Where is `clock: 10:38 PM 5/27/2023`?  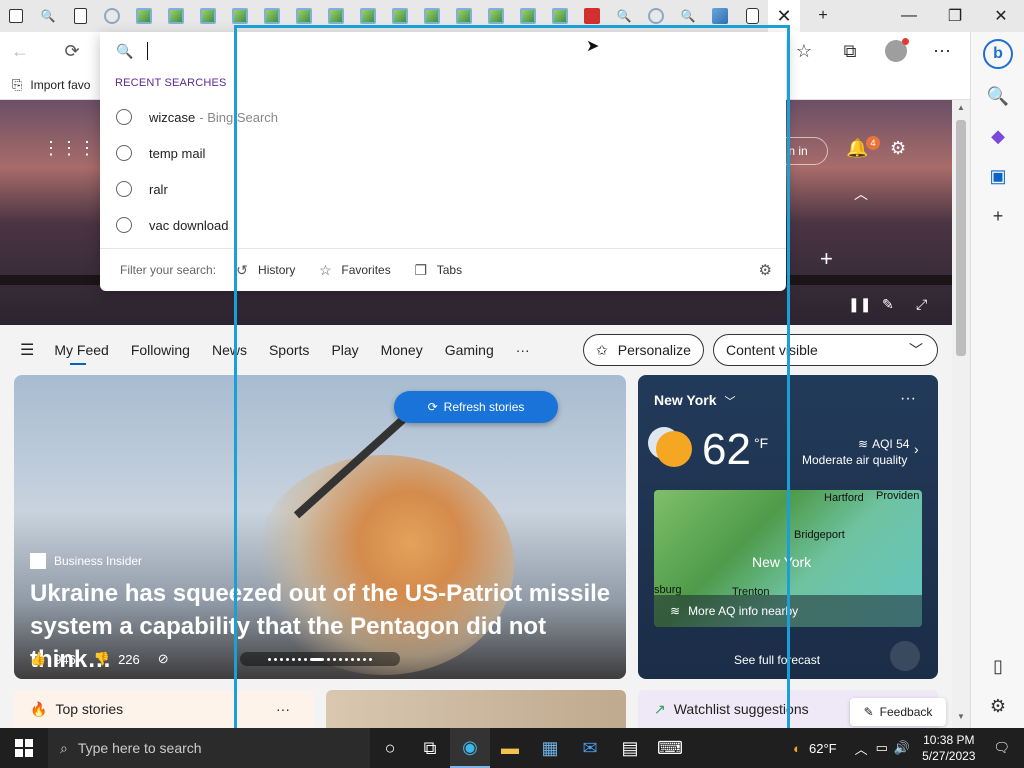
clock: 10:38 PM 5/27/2023 is located at coordinates (948, 748).